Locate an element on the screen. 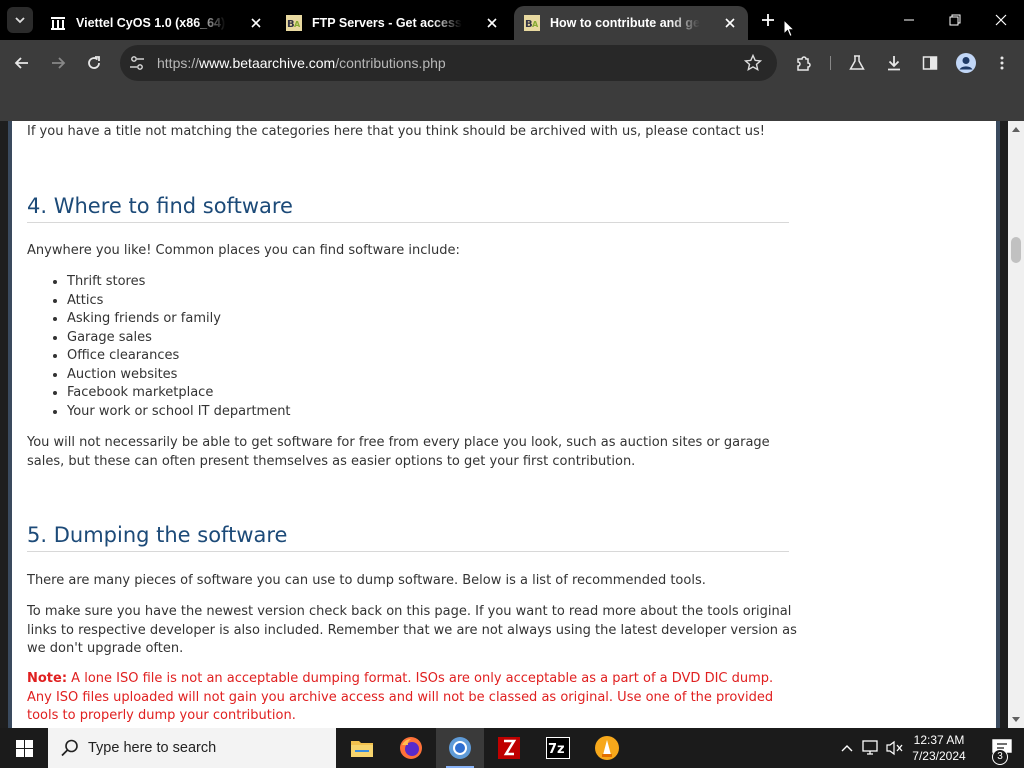  bookmarks-bar is located at coordinates (512, 103).